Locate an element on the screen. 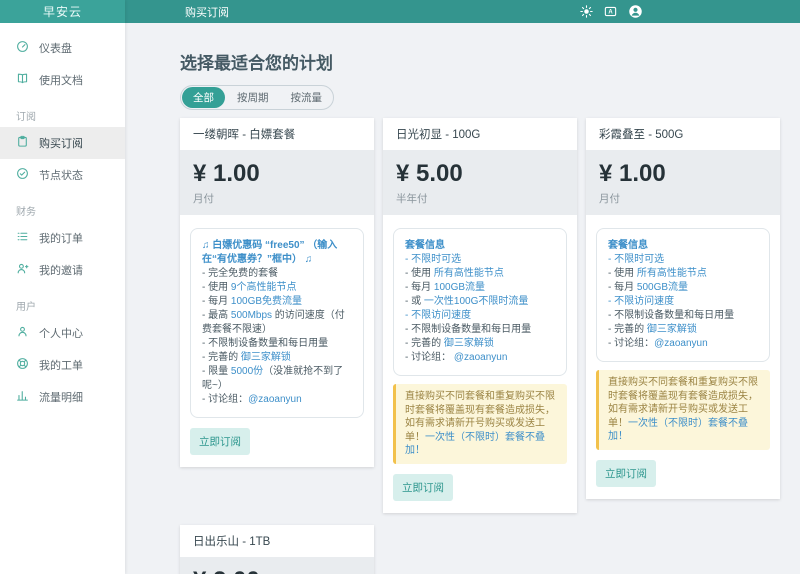 The height and width of the screenshot is (574, 800). plan-feature-line: 套餐信息 is located at coordinates (480, 246).